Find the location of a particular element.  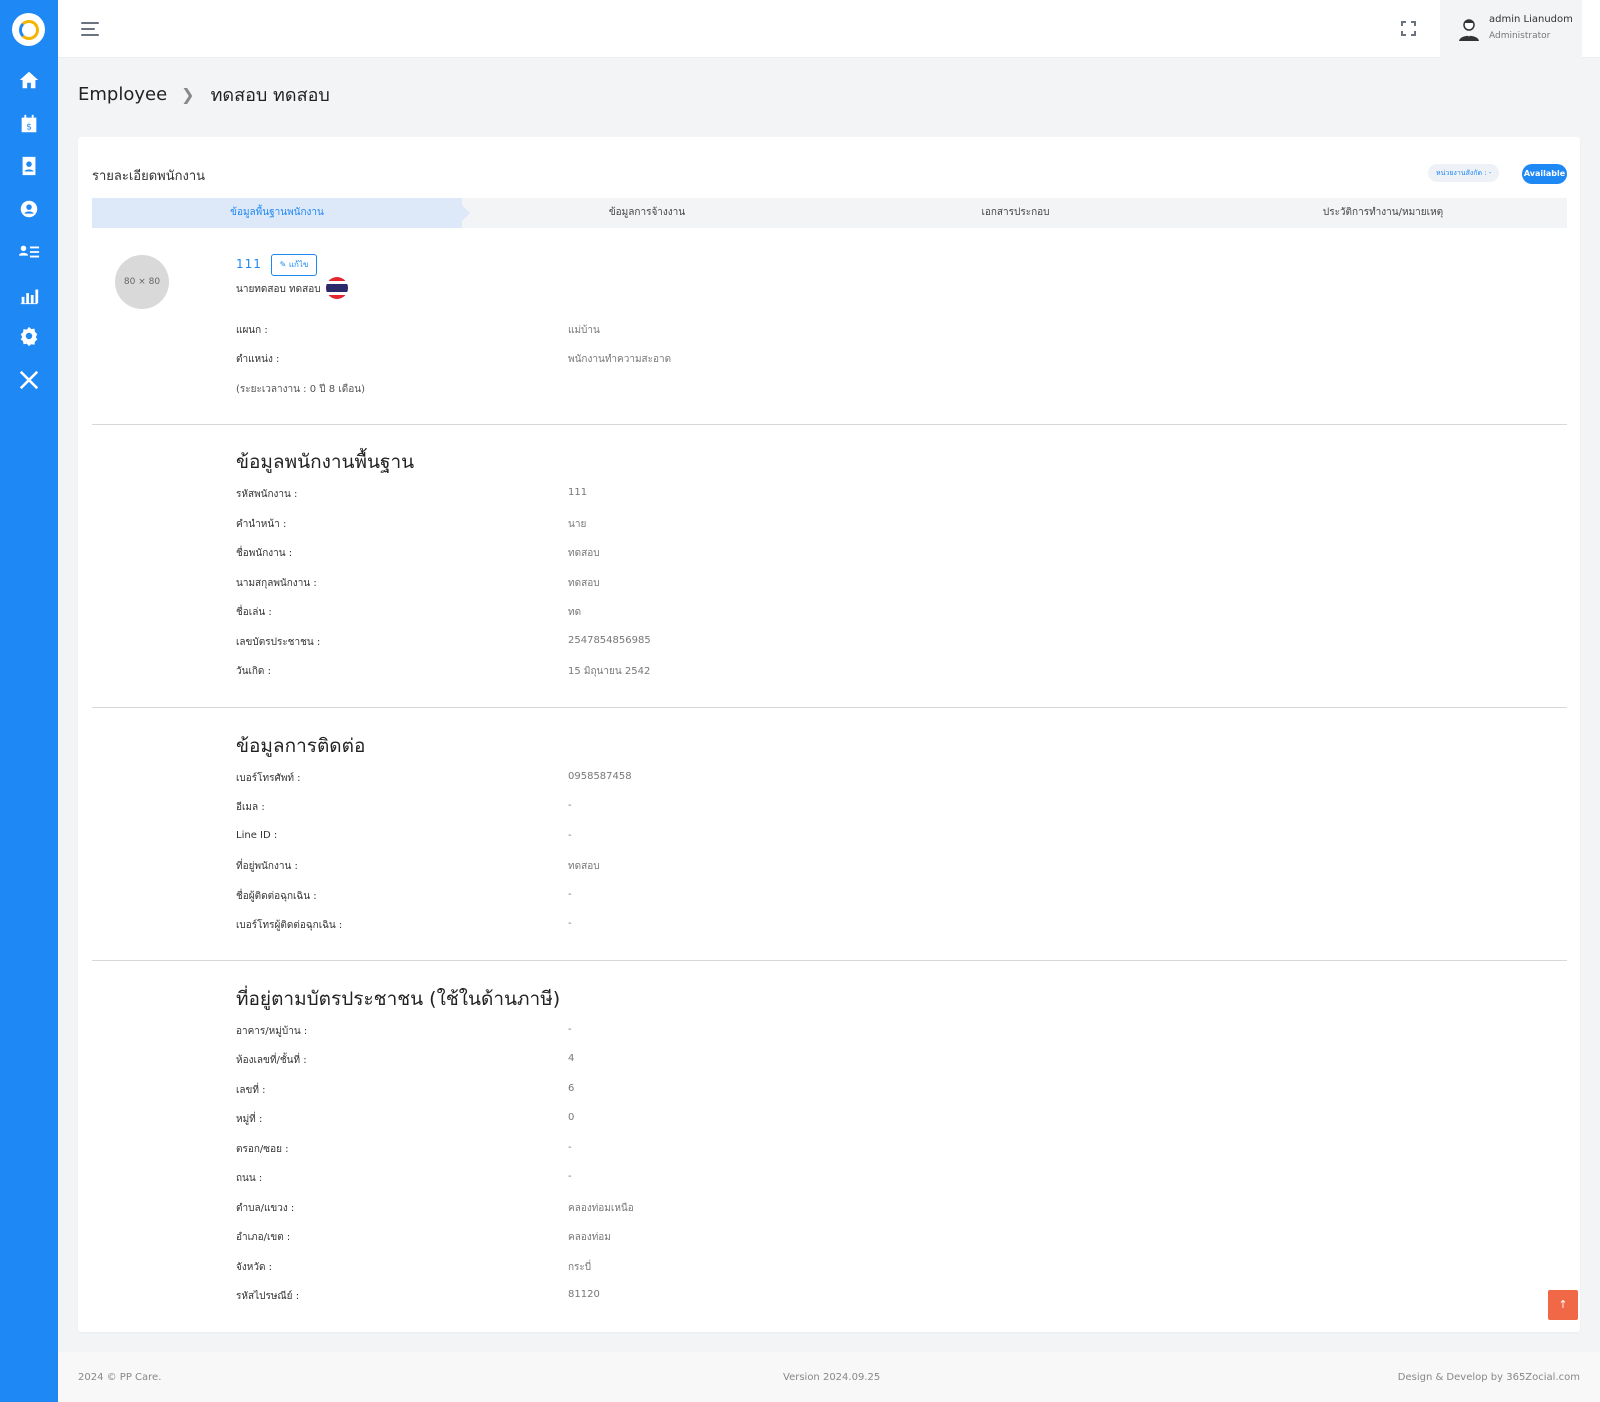

department-label: แผนก : is located at coordinates (252, 330).